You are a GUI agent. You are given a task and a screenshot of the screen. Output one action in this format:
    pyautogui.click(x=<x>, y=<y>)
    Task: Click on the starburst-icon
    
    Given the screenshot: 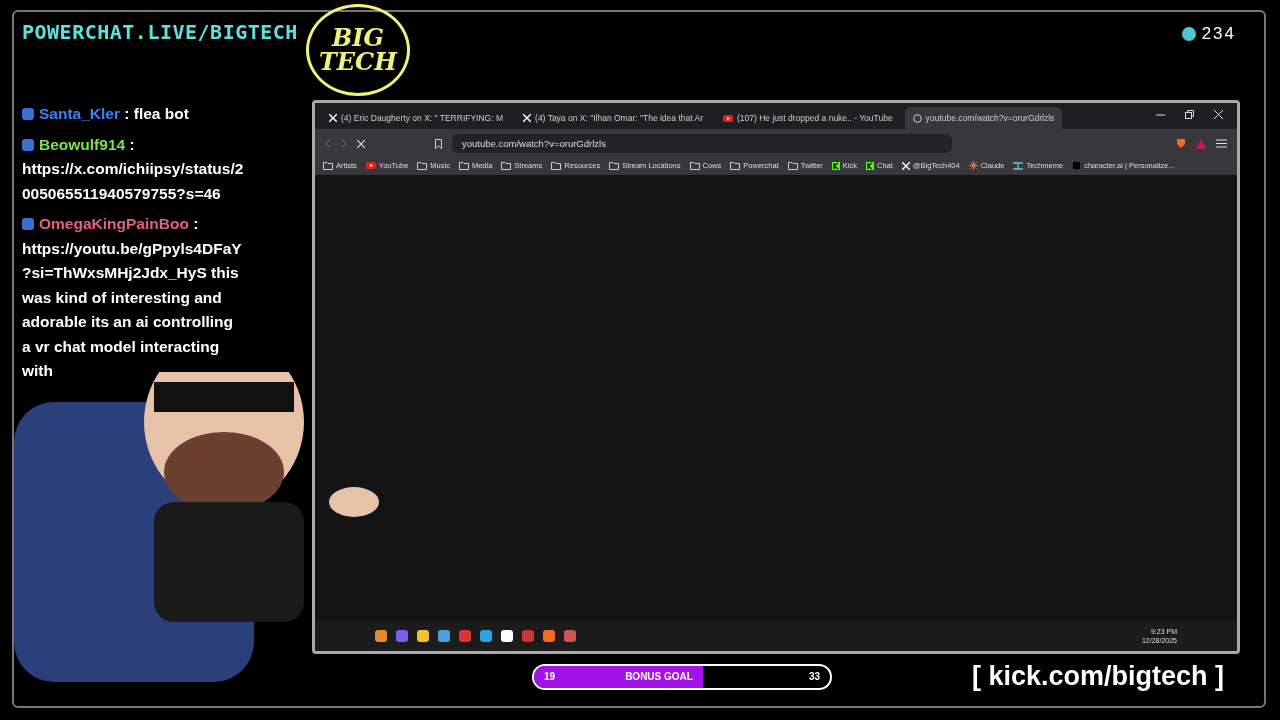 What is the action you would take?
    pyautogui.click(x=973, y=165)
    